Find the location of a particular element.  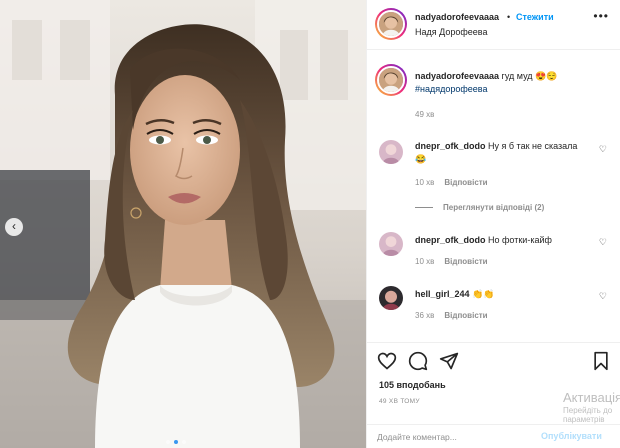

heart-icon is located at coordinates (387, 362).